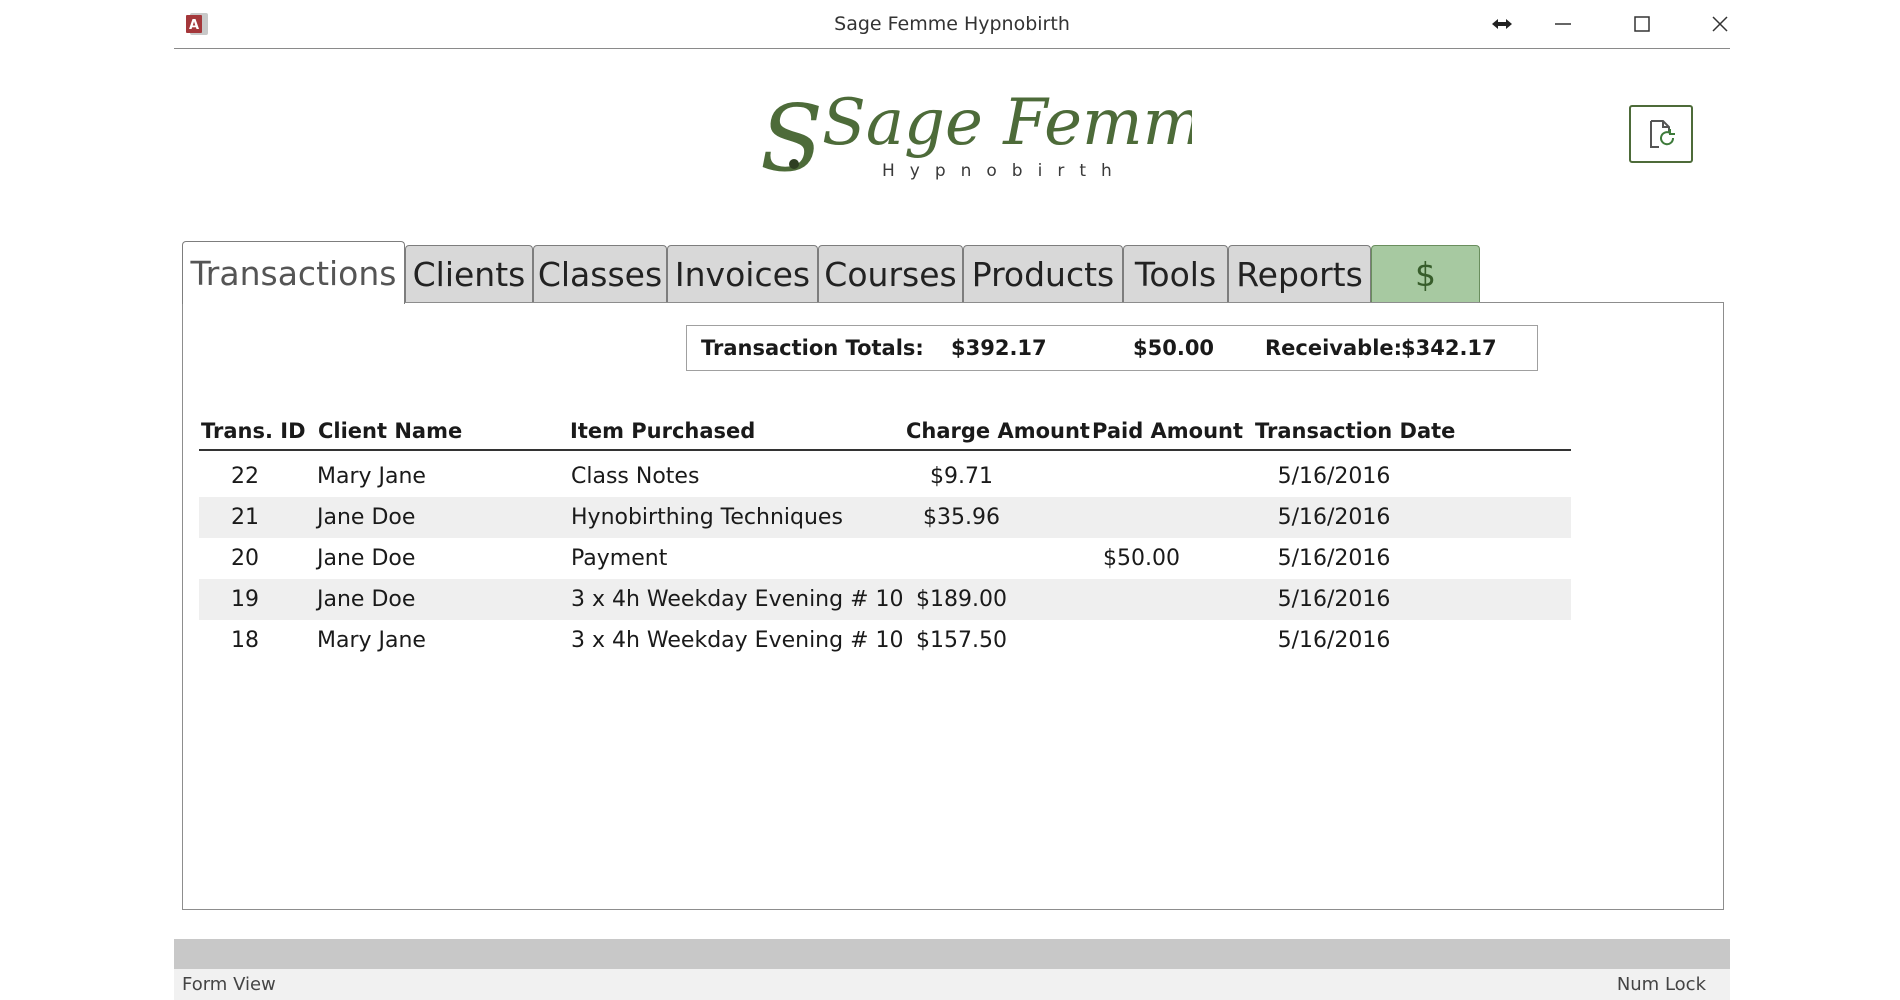 This screenshot has width=1900, height=1000. Describe the element at coordinates (1141, 558) in the screenshot. I see `cell-paid-amount: $50.00` at that location.